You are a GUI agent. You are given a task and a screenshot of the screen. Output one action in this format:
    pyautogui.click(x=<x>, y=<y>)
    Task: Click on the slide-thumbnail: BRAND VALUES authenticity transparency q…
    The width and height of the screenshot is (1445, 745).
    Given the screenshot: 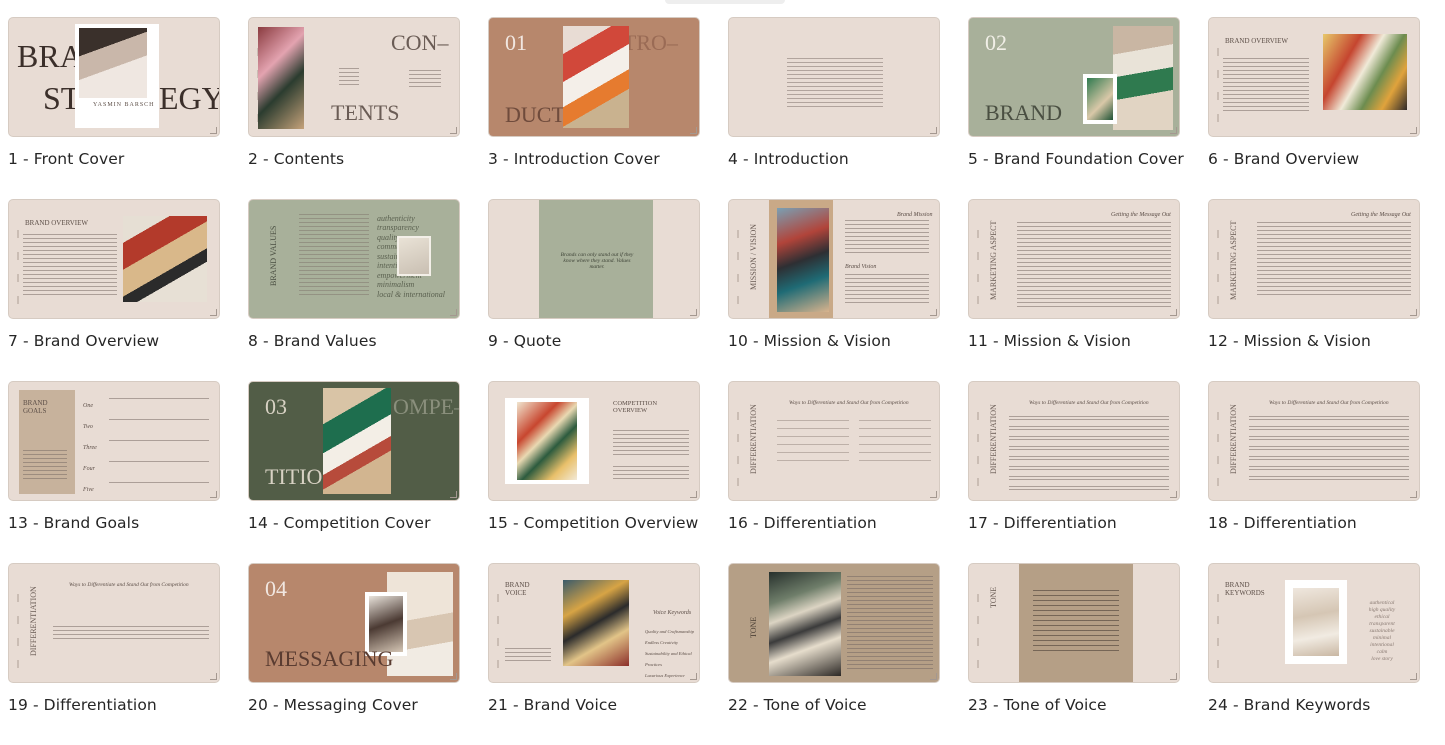 What is the action you would take?
    pyautogui.click(x=354, y=259)
    